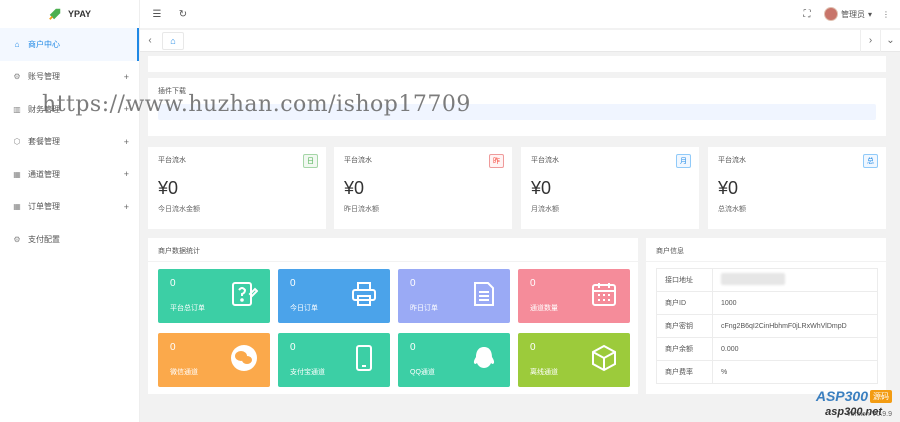  I want to click on refresh-icon: ↻, so click(183, 14).